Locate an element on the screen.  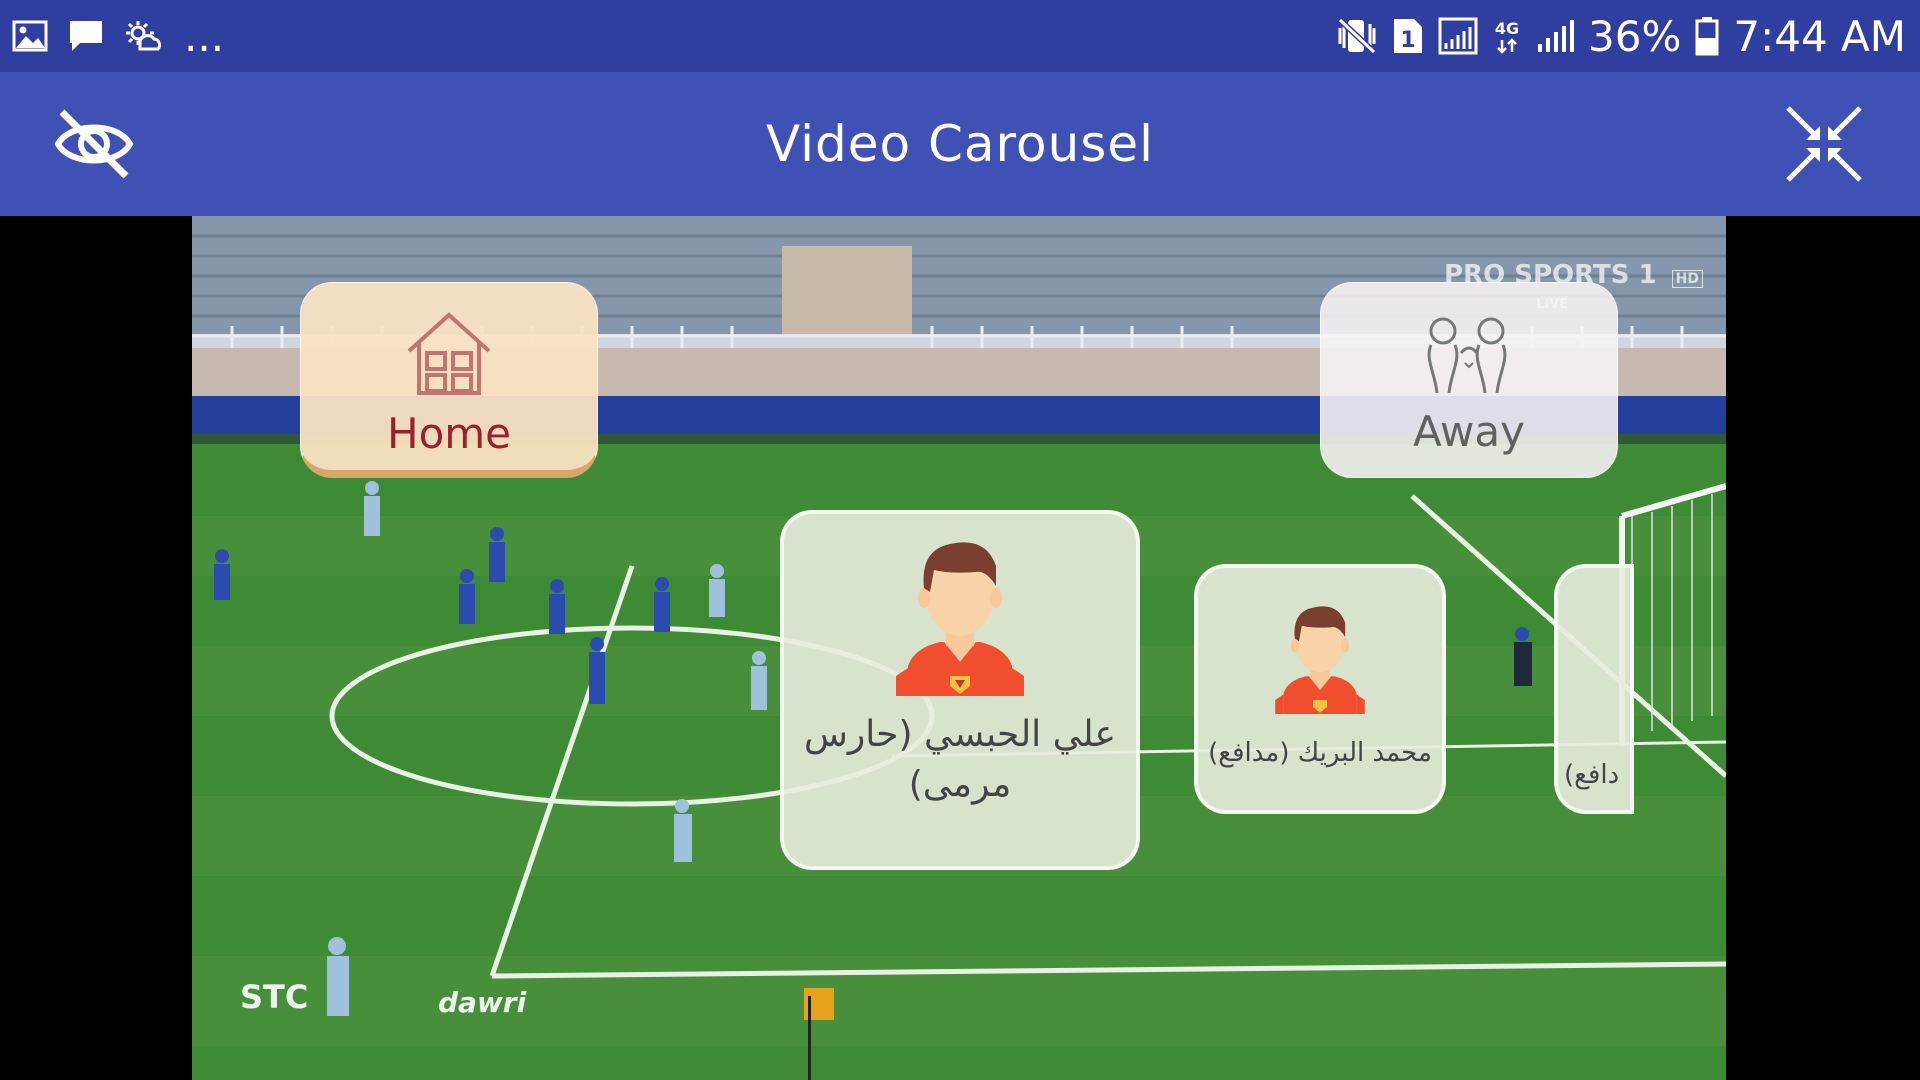
clock: 7:44 AM is located at coordinates (1819, 36).